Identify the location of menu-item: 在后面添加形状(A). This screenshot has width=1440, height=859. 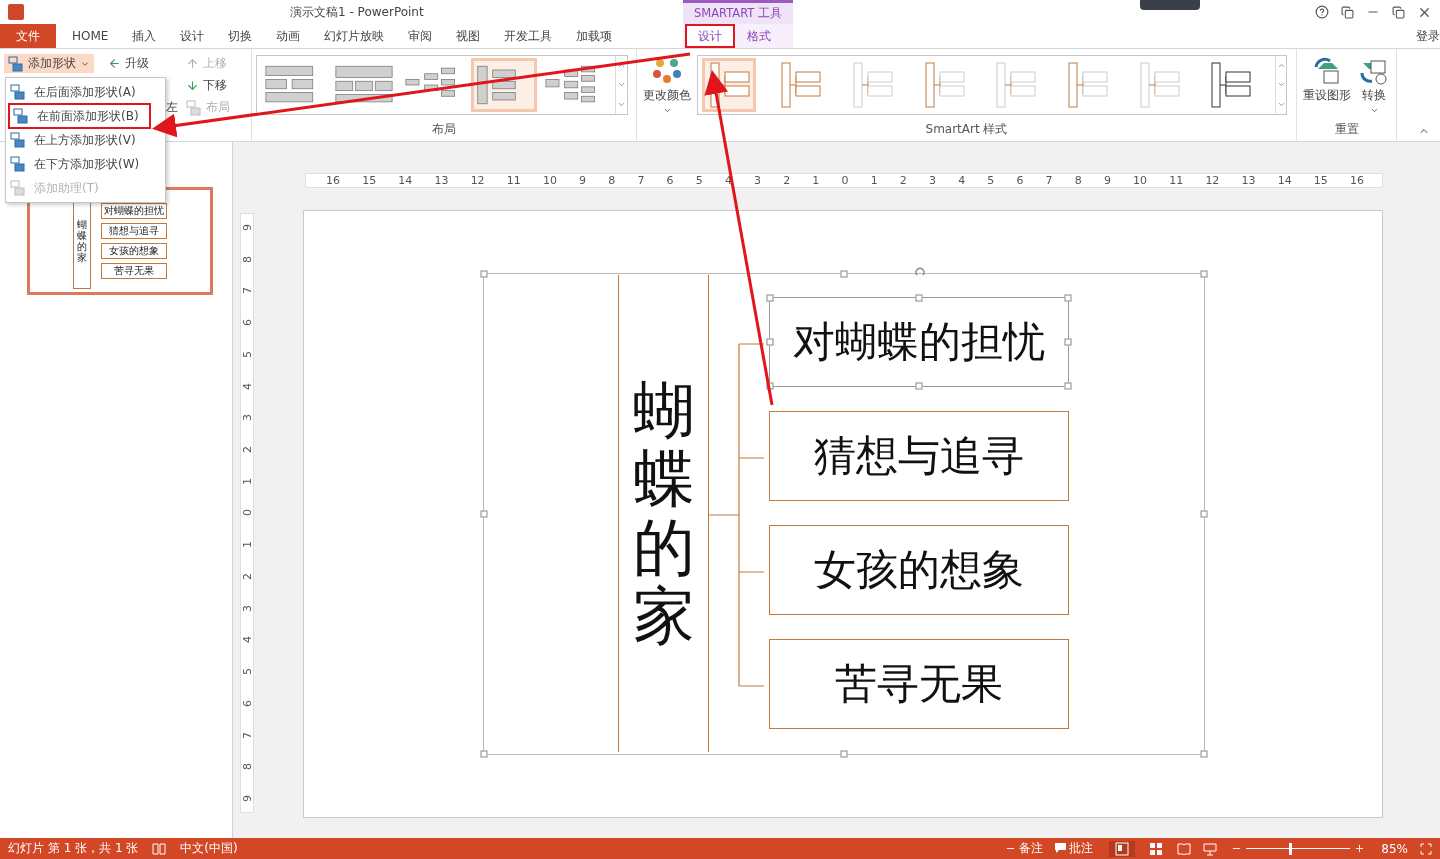
(85, 92).